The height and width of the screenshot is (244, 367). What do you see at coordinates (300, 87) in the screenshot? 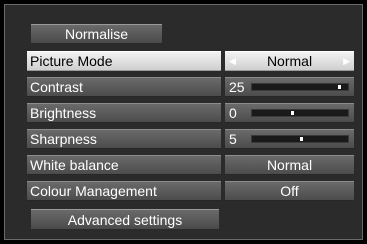
I see `contrast-slider-track` at bounding box center [300, 87].